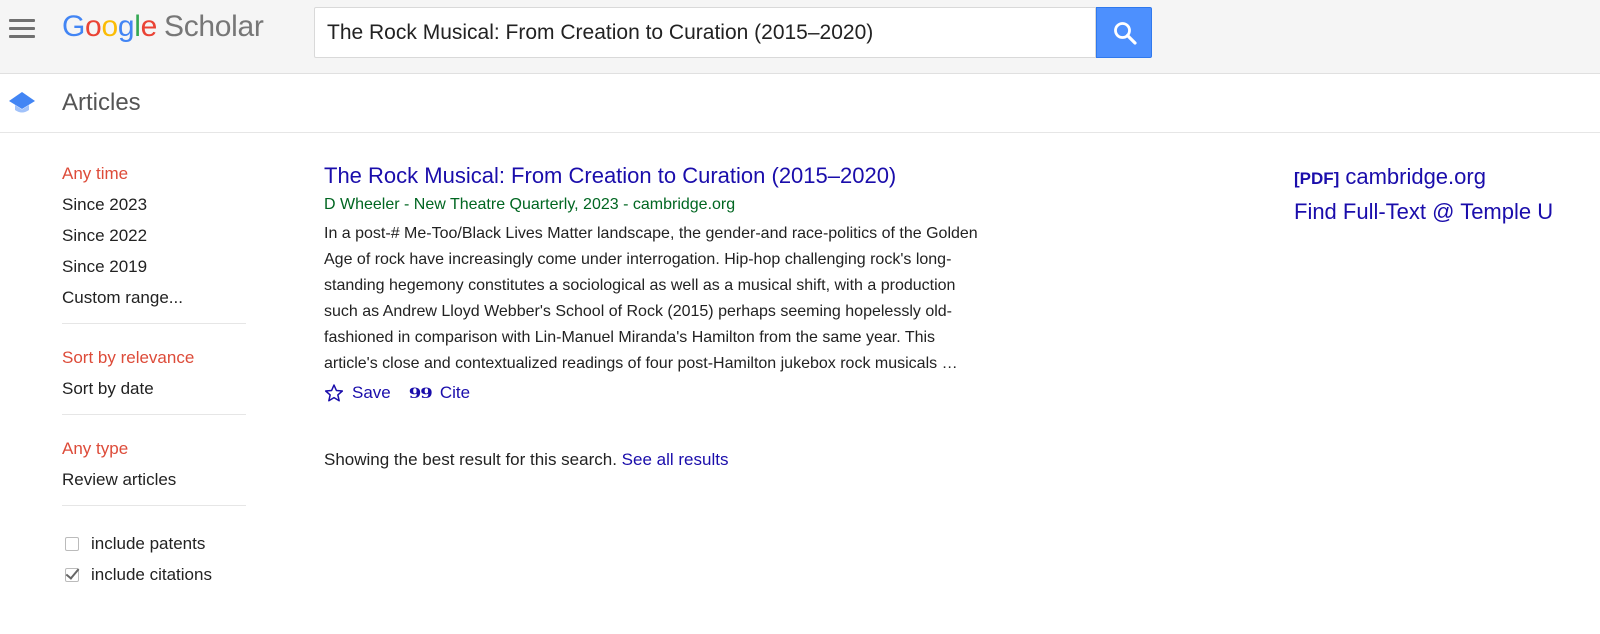 The width and height of the screenshot is (1600, 634). What do you see at coordinates (149, 26) in the screenshot?
I see `logo-letter: e` at bounding box center [149, 26].